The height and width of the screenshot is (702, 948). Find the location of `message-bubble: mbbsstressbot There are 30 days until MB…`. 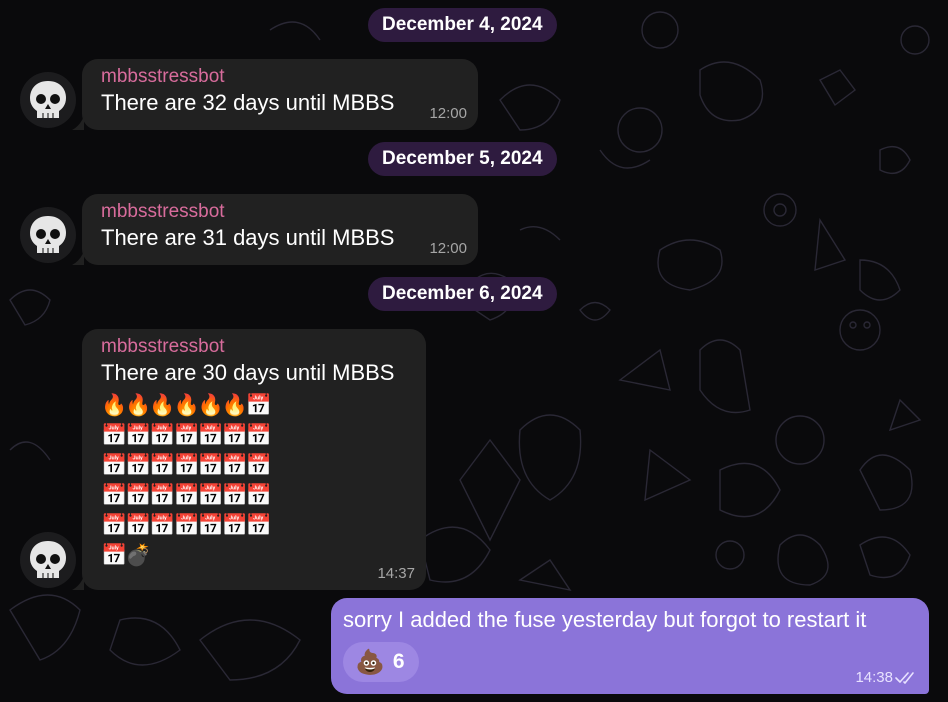

message-bubble: mbbsstressbot There are 30 days until MB… is located at coordinates (249, 459).